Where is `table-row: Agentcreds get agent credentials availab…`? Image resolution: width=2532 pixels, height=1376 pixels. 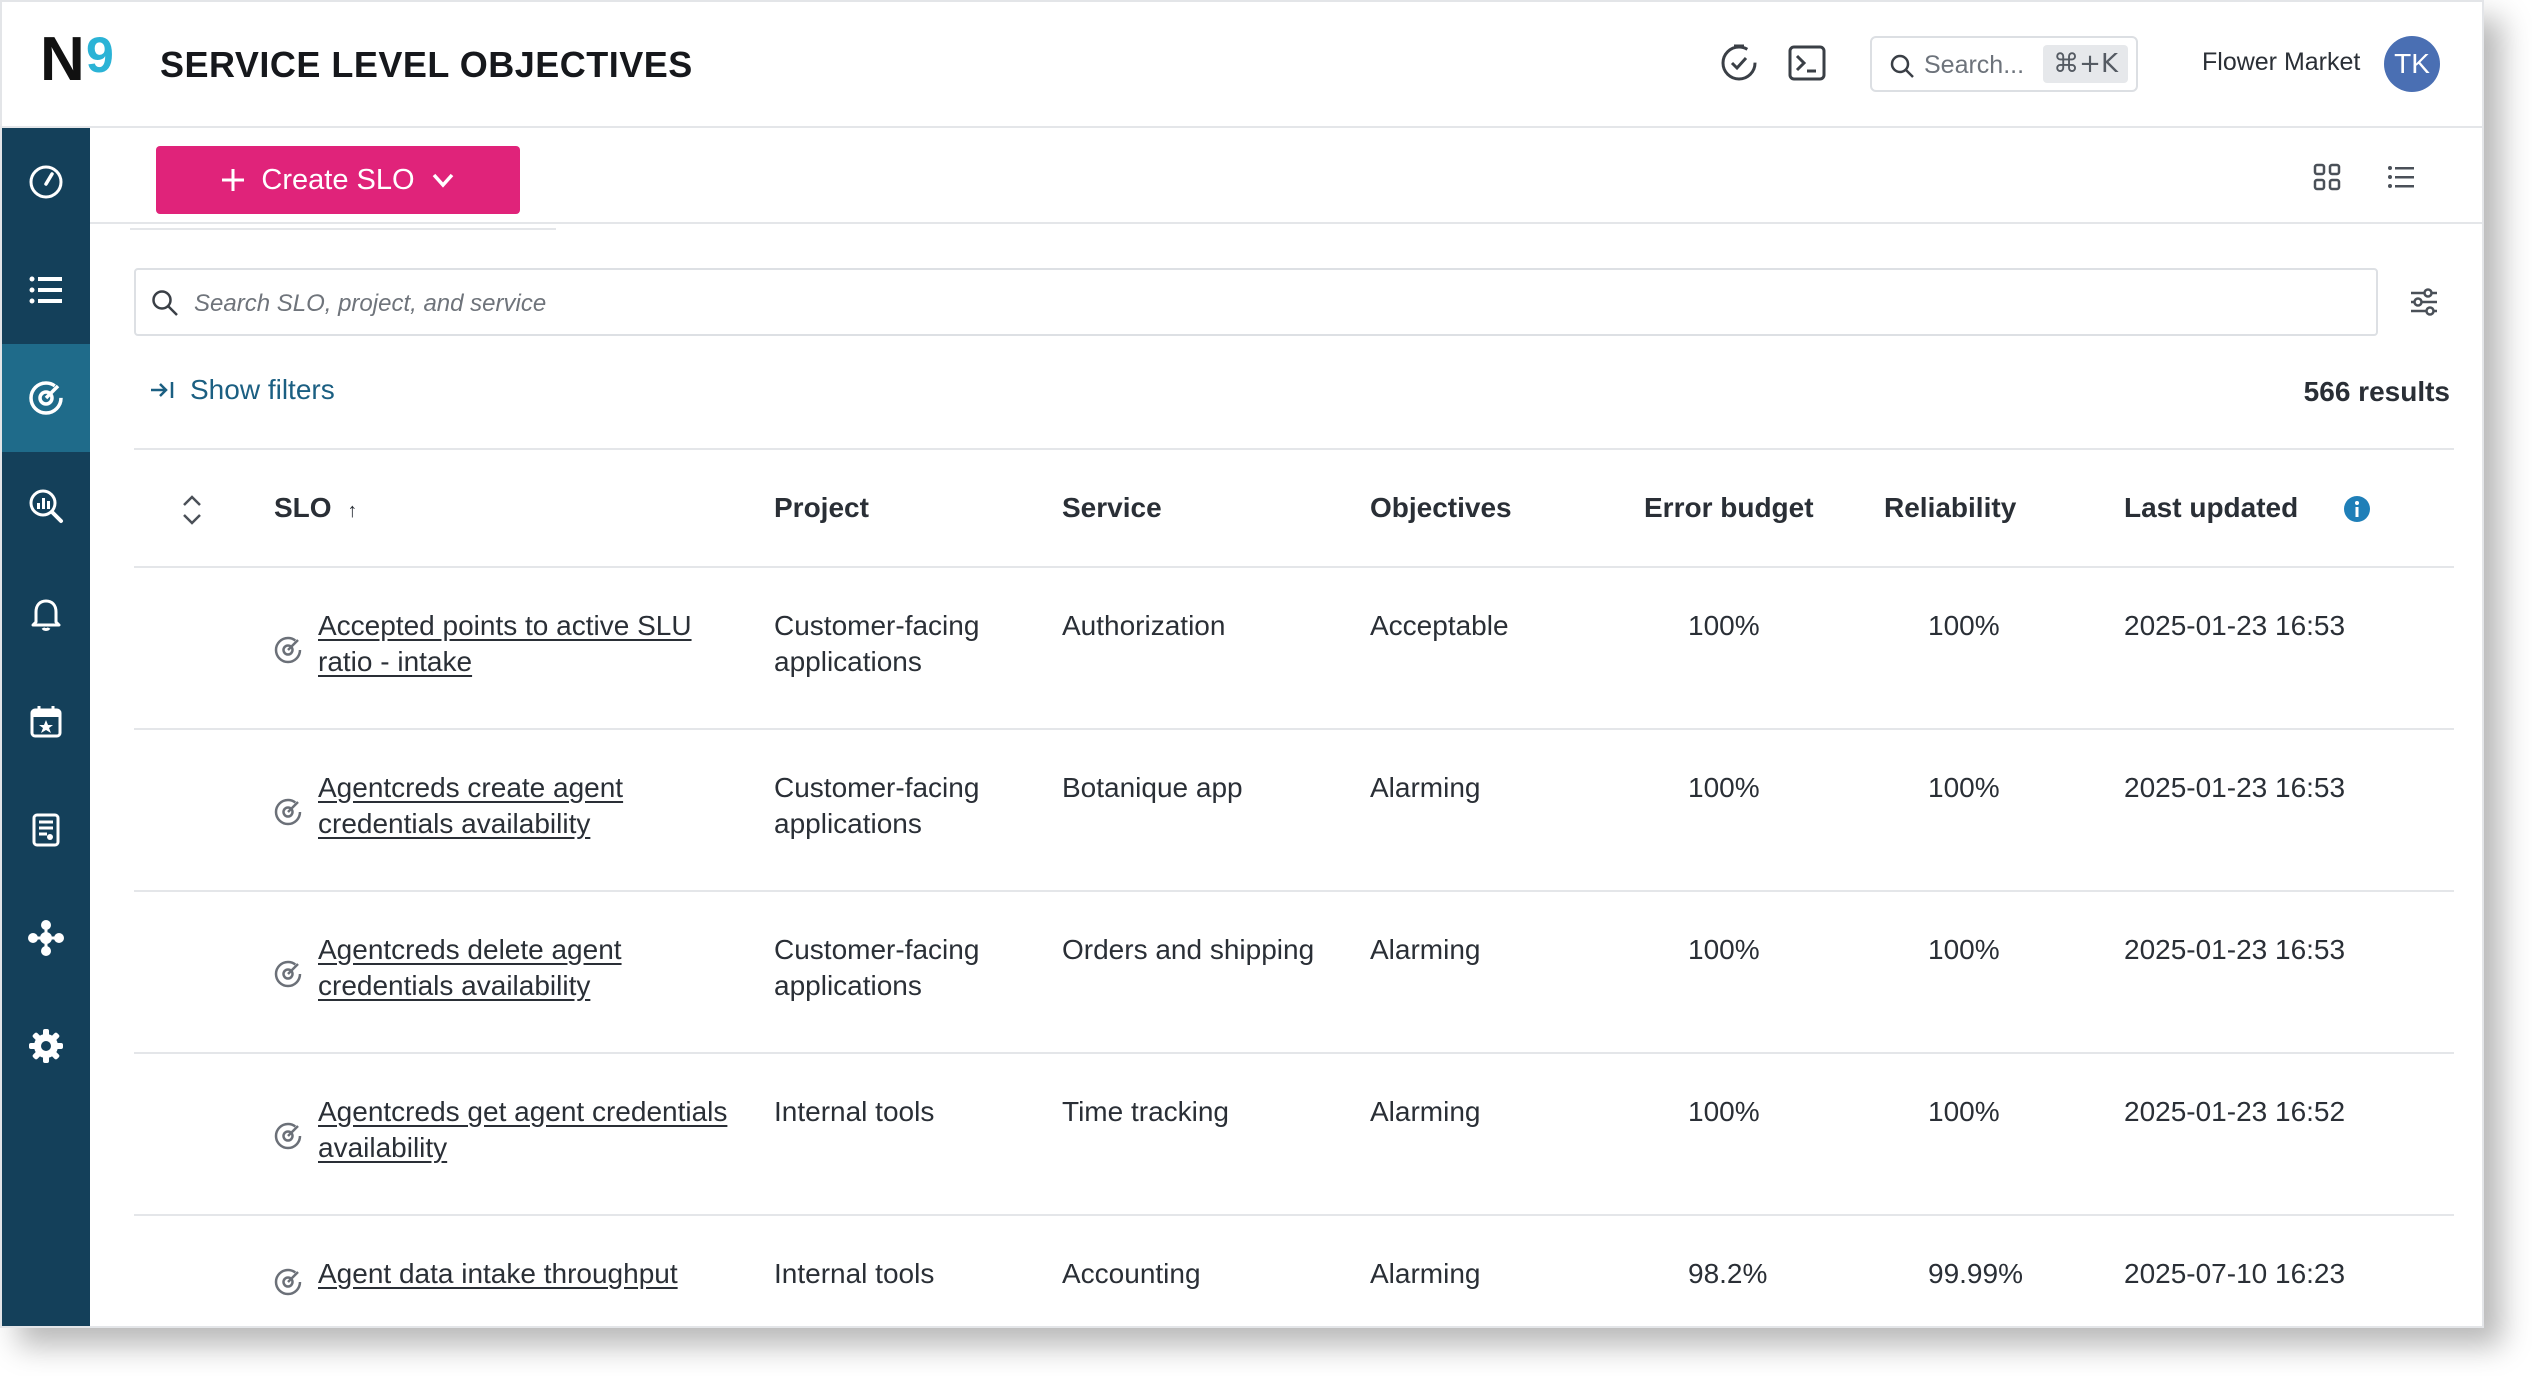
table-row: Agentcreds get agent credentials availab… is located at coordinates (1294, 1135).